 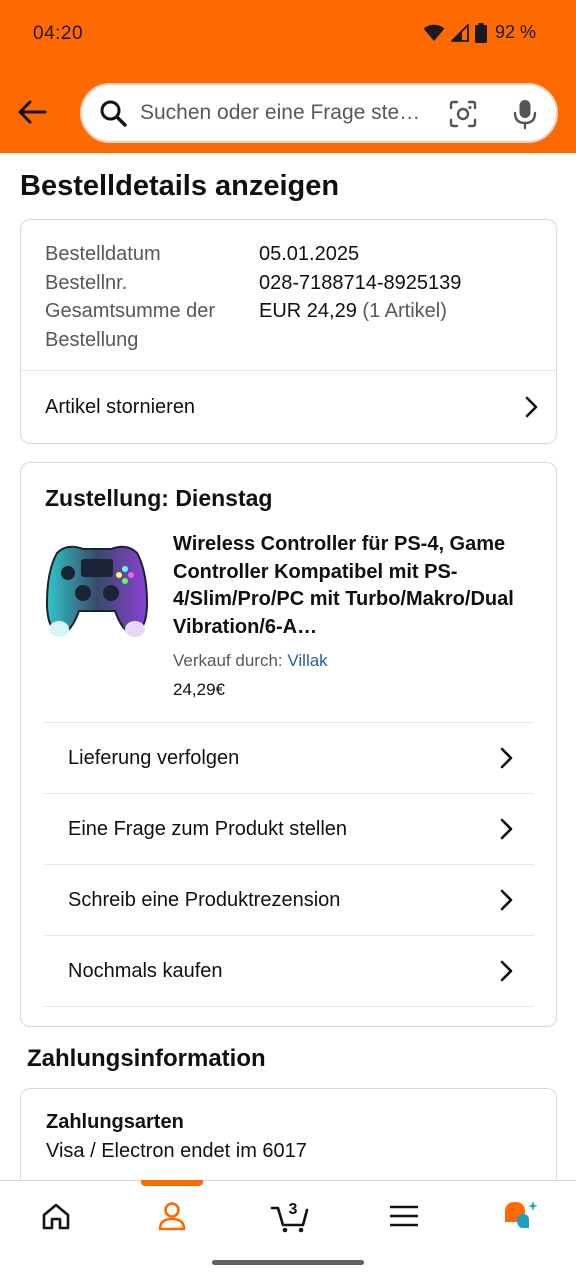 What do you see at coordinates (288, 34) in the screenshot?
I see `status-bar: 04:20 92 %` at bounding box center [288, 34].